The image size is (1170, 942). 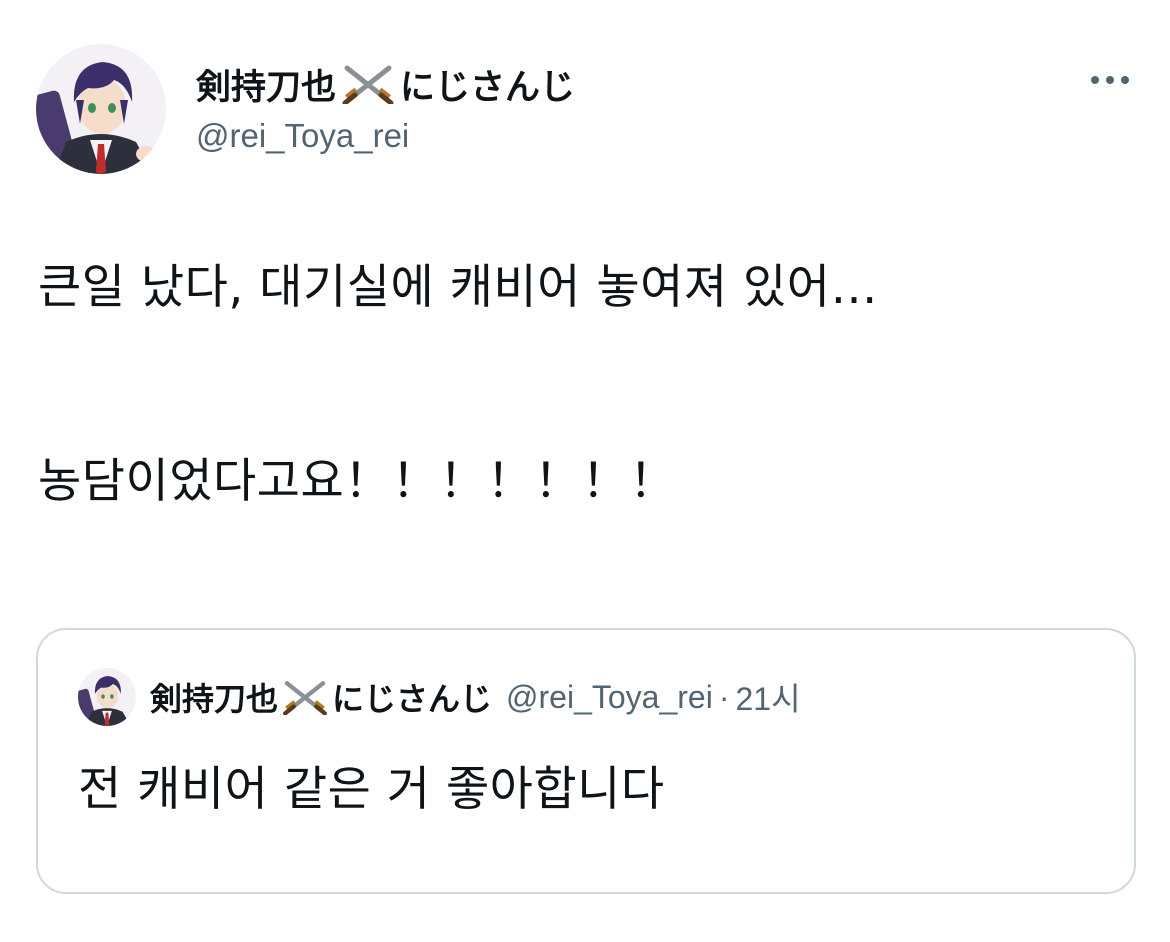 I want to click on author-handle: @rei_Toya_rei, so click(x=302, y=136).